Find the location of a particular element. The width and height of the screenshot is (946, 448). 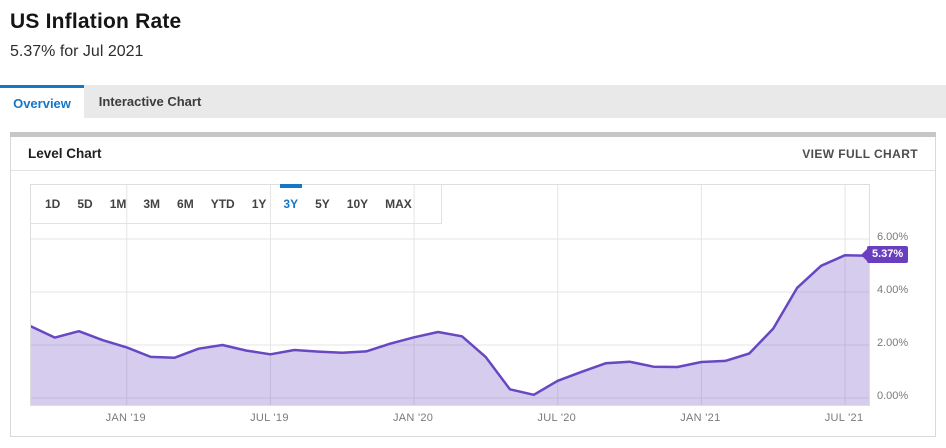

card-header: Level Chart VIEW FULL CHART is located at coordinates (473, 154).